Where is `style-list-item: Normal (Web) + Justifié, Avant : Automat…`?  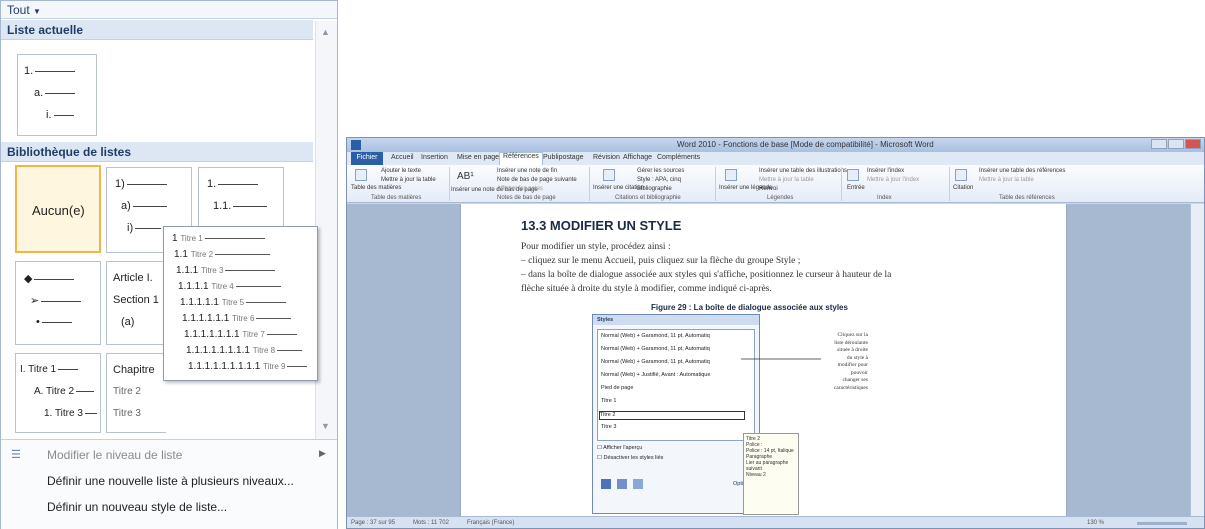 style-list-item: Normal (Web) + Justifié, Avant : Automat… is located at coordinates (656, 375).